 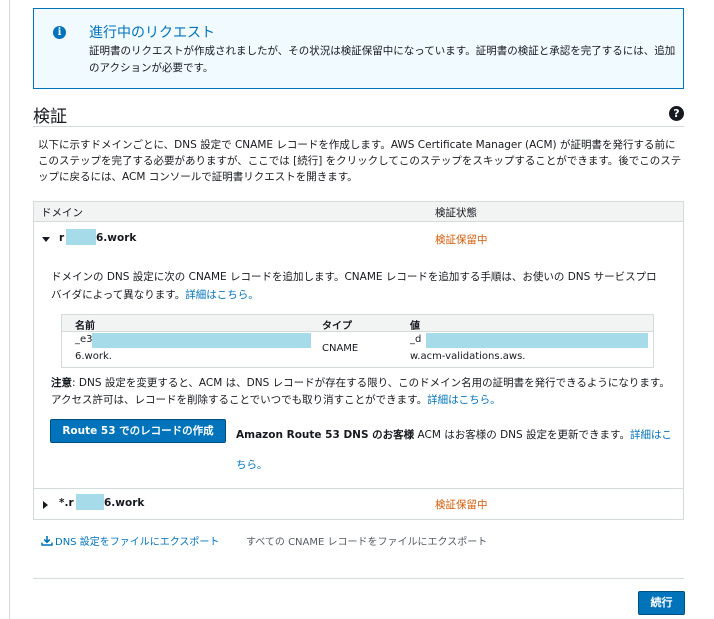 What do you see at coordinates (93, 356) in the screenshot?
I see `record-name-line2: 6.work.` at bounding box center [93, 356].